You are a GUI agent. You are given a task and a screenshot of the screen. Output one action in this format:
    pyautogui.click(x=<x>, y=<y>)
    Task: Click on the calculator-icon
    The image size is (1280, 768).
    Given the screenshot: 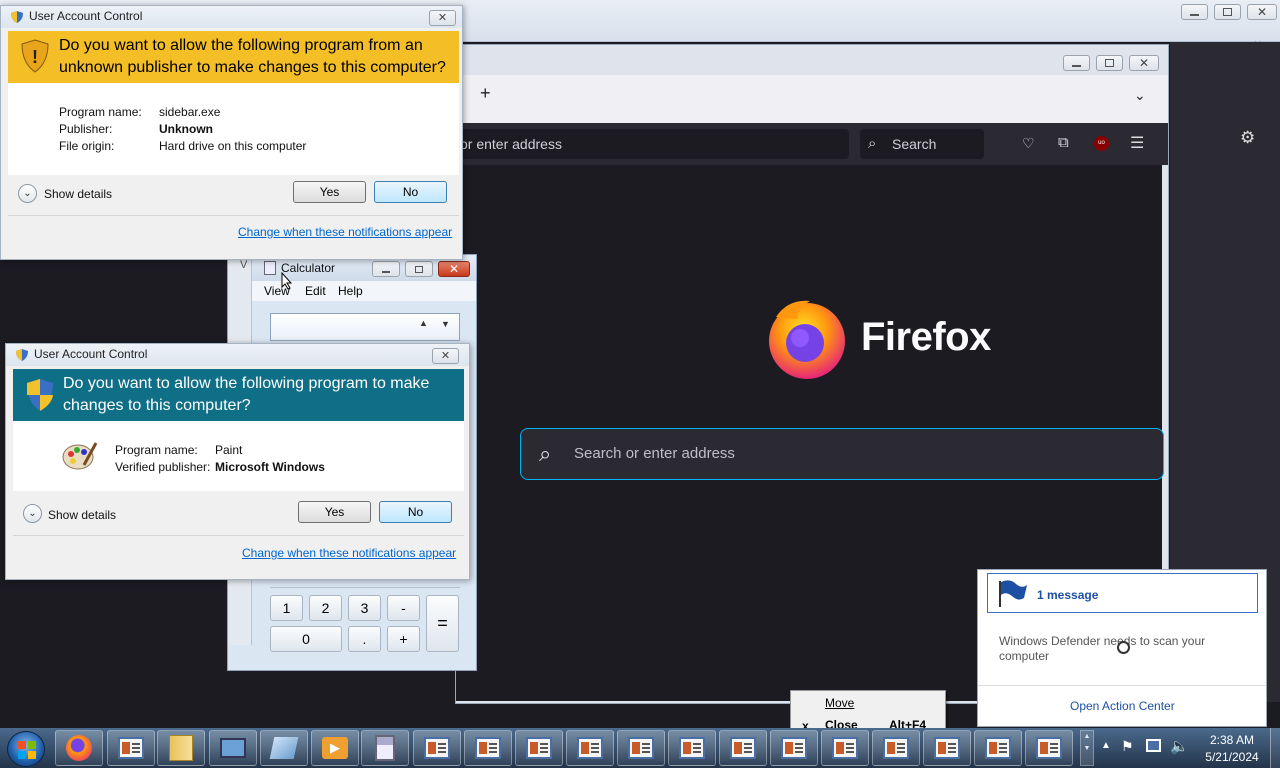 What is the action you would take?
    pyautogui.click(x=385, y=748)
    